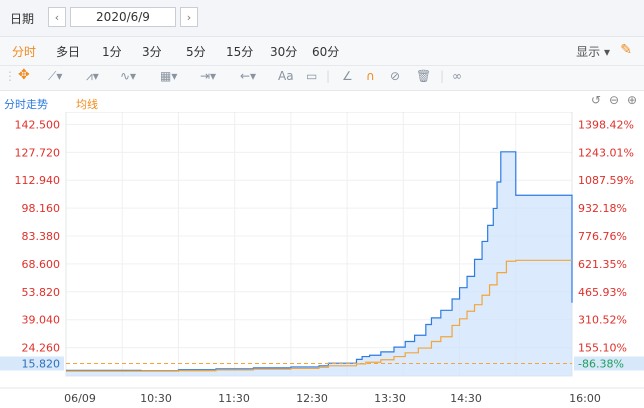 Image resolution: width=644 pixels, height=408 pixels. I want to click on reference-value-label: 15.820, so click(41, 364).